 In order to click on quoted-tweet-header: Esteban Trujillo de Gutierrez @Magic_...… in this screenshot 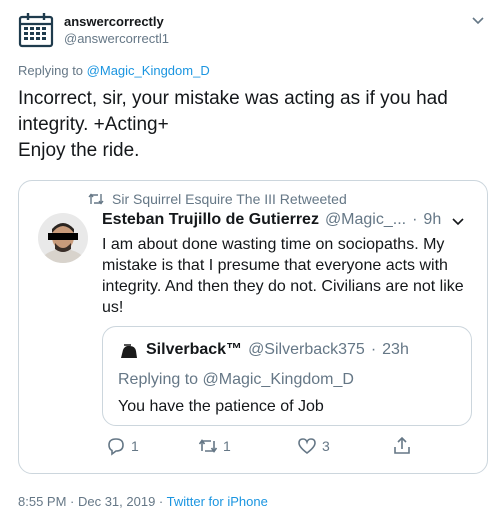, I will do `click(292, 220)`.